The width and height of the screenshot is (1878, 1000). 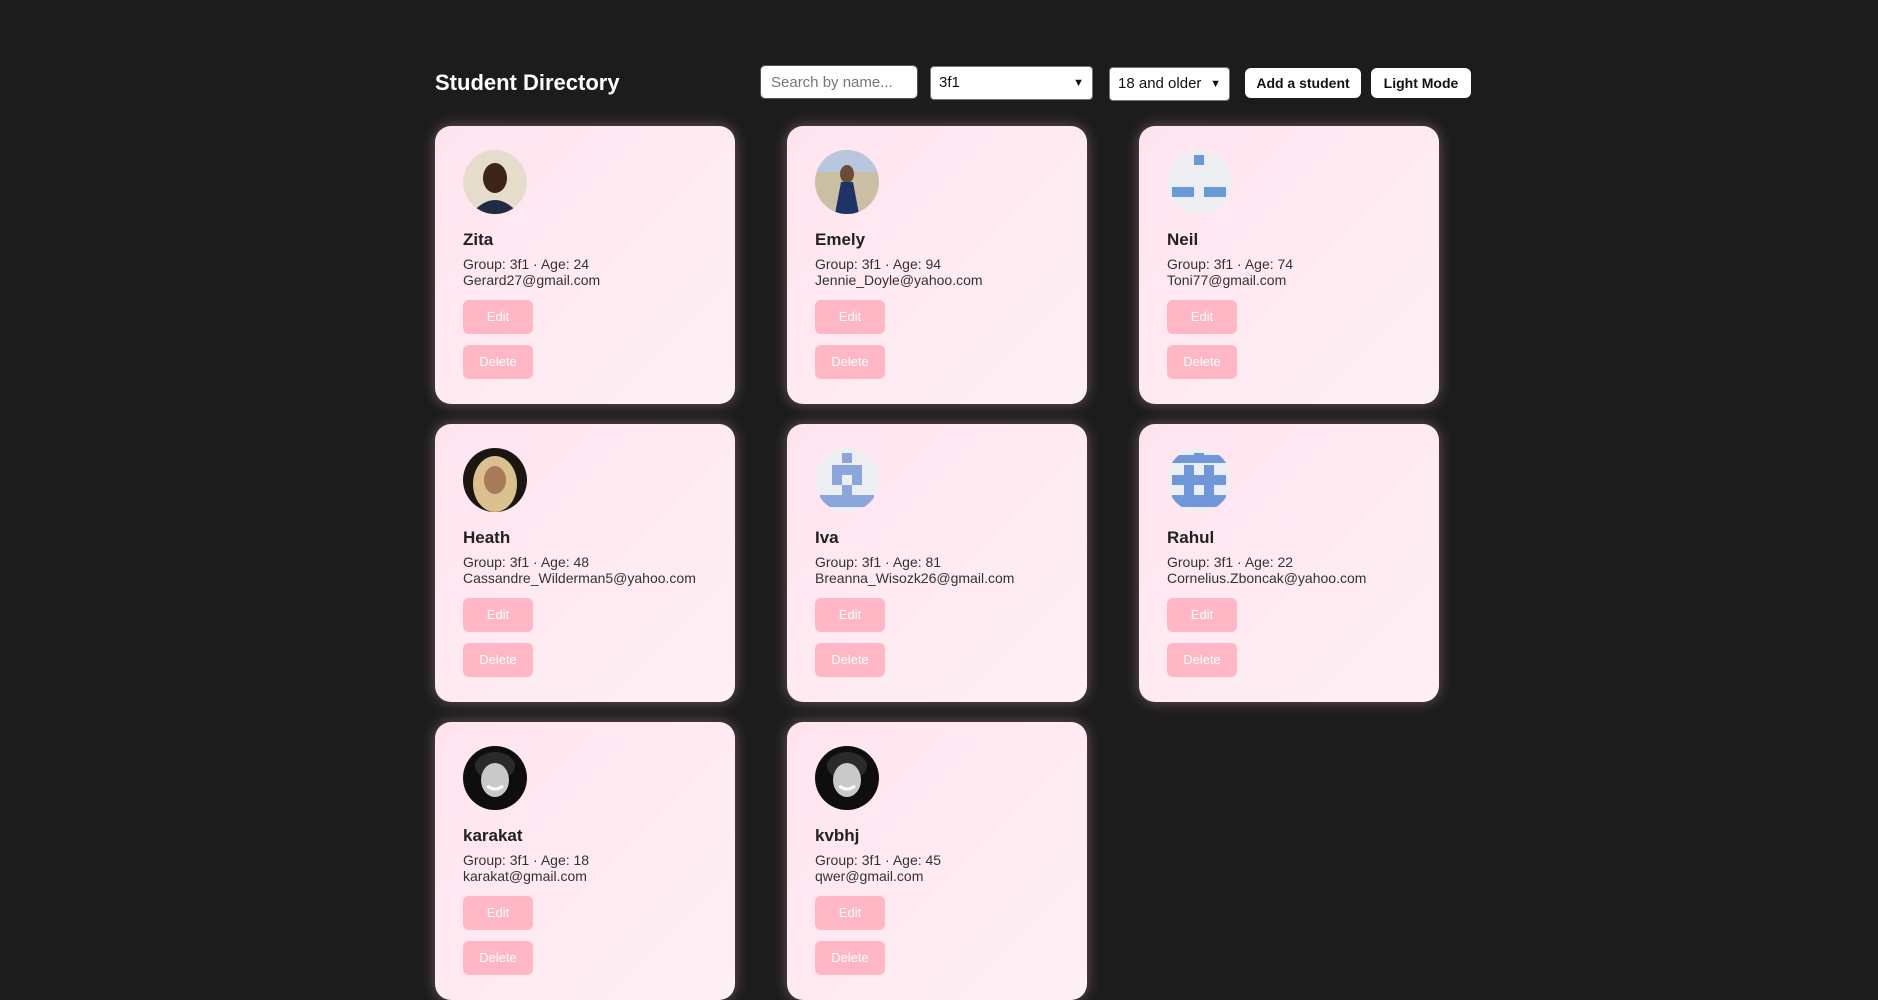 What do you see at coordinates (526, 860) in the screenshot?
I see `student-meta: Group: 3f1 · Age: 18` at bounding box center [526, 860].